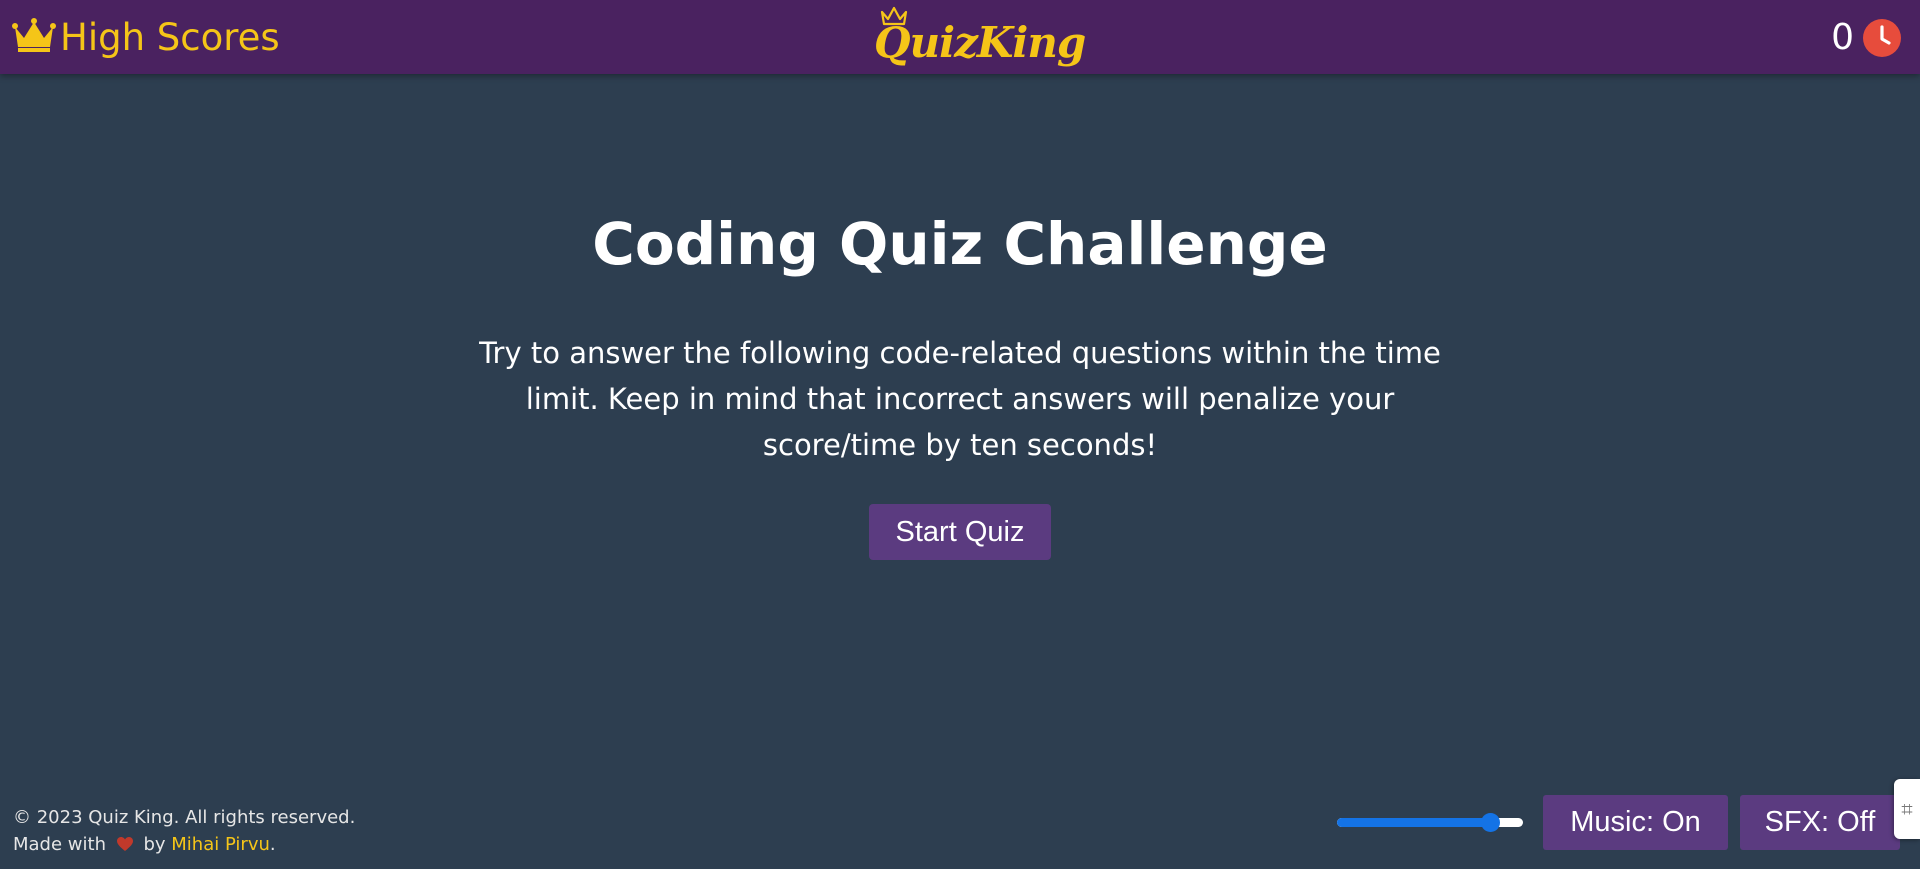  What do you see at coordinates (960, 532) in the screenshot?
I see `start-quiz-button: Start Quiz` at bounding box center [960, 532].